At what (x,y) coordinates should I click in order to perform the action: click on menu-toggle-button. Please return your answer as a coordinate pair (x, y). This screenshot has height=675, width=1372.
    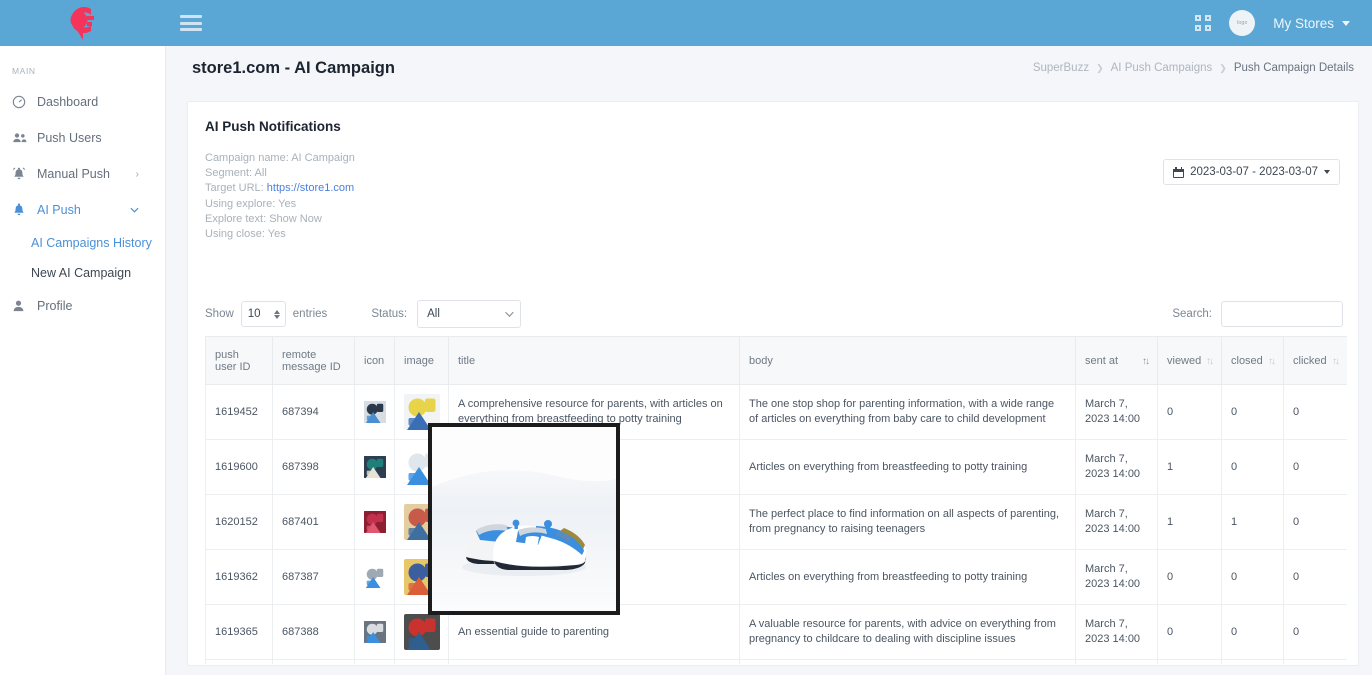
    Looking at the image, I should click on (191, 23).